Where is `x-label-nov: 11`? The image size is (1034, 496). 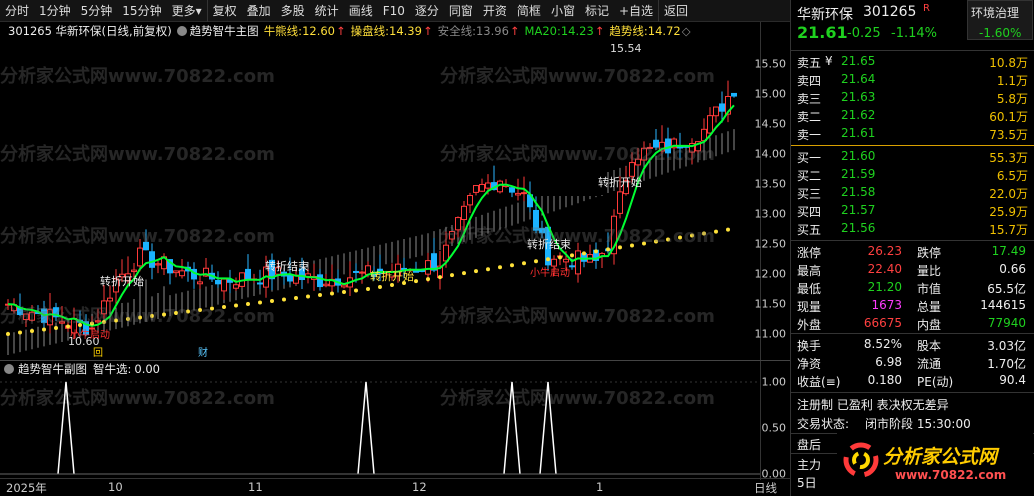 x-label-nov: 11 is located at coordinates (255, 487).